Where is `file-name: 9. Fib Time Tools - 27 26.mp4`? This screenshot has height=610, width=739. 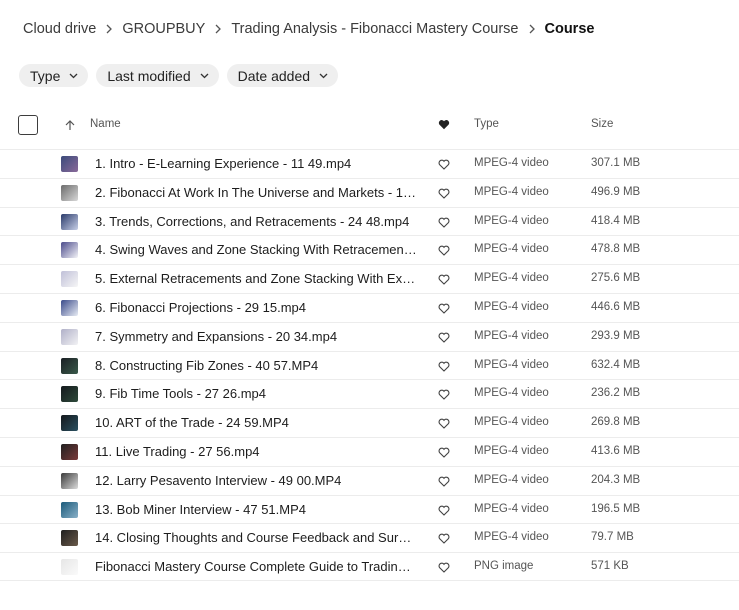 file-name: 9. Fib Time Tools - 27 26.mp4 is located at coordinates (181, 394).